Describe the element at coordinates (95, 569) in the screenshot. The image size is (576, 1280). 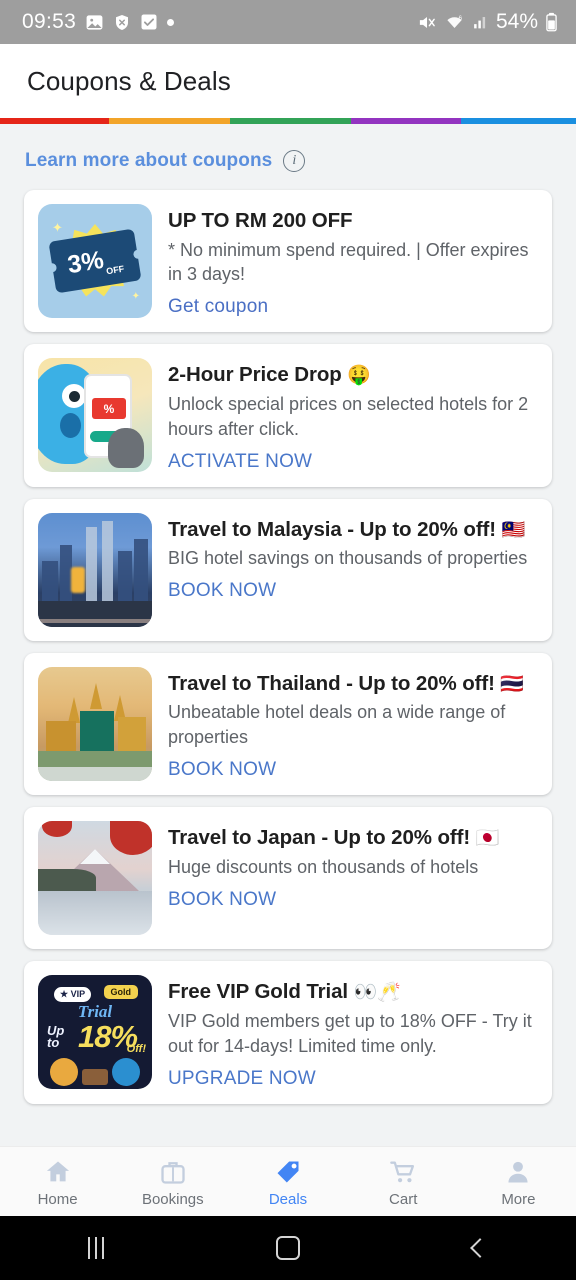
I see `kuala-lumpur-skyline-image` at that location.